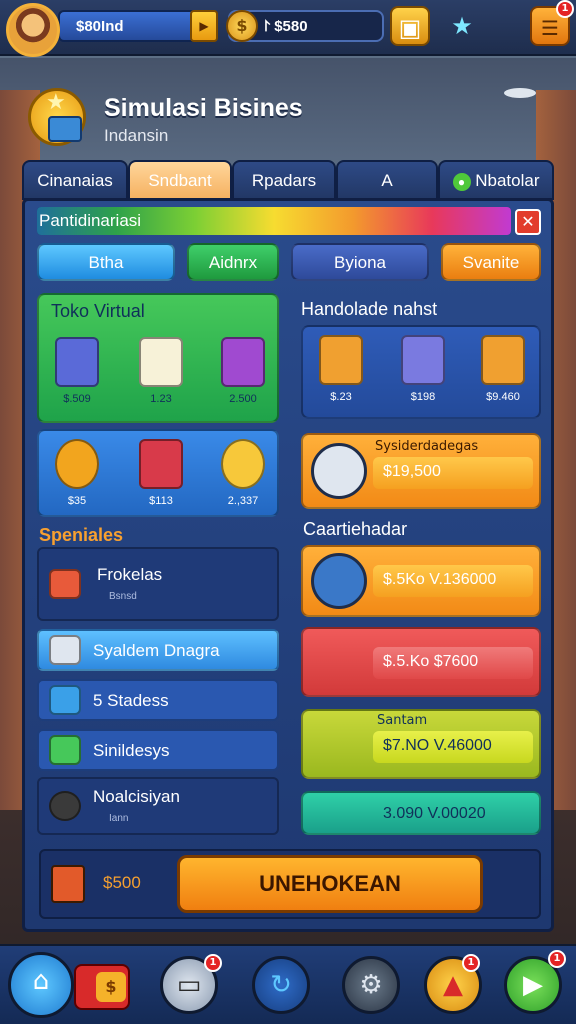  Describe the element at coordinates (33, 30) in the screenshot. I see `player-avatar` at that location.